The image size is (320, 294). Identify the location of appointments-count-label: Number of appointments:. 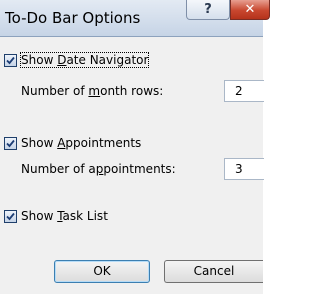
(98, 169).